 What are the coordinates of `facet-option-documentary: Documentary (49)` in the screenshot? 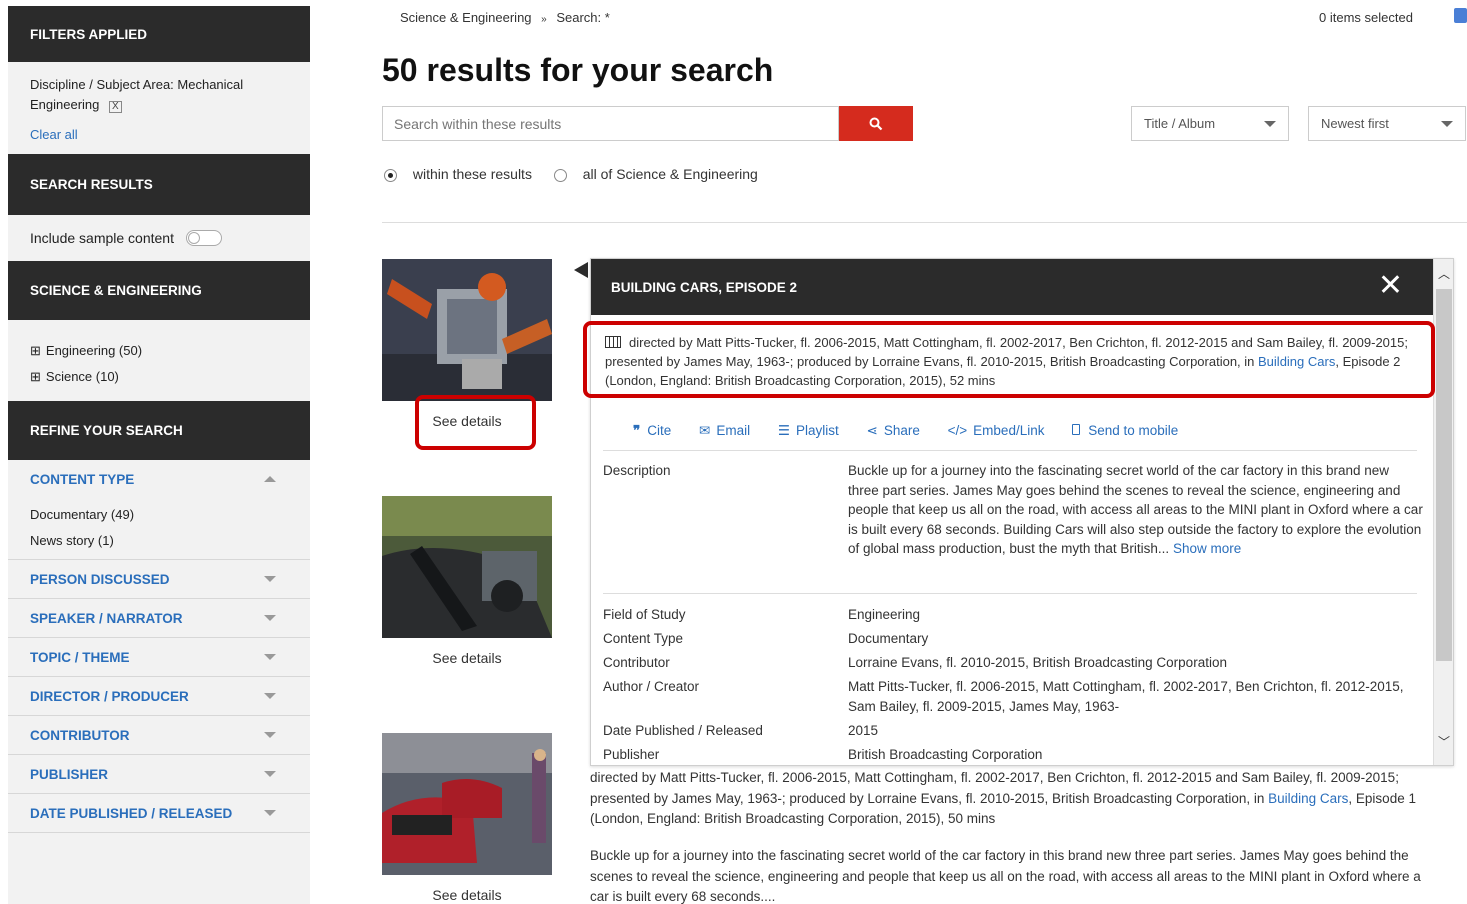 It's located at (159, 515).